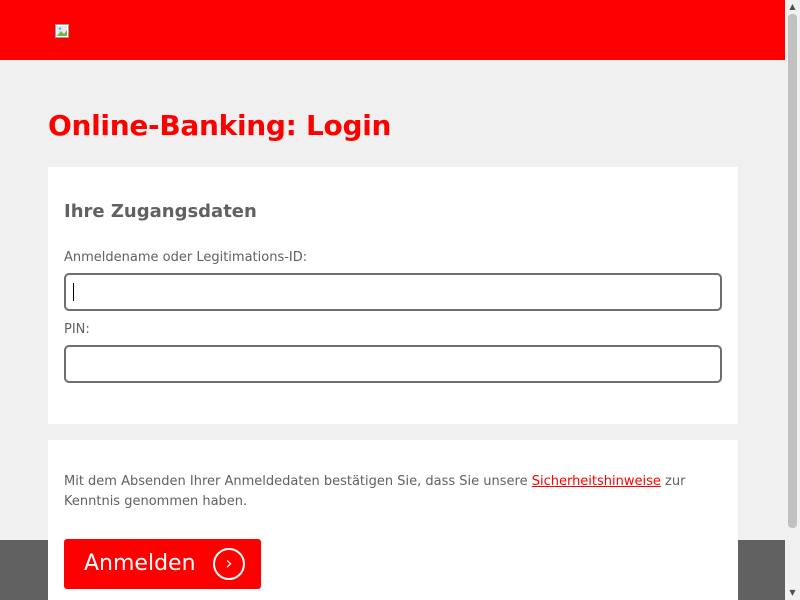 This screenshot has width=800, height=600. I want to click on security-notes-link: Sicherheitshinweise, so click(596, 481).